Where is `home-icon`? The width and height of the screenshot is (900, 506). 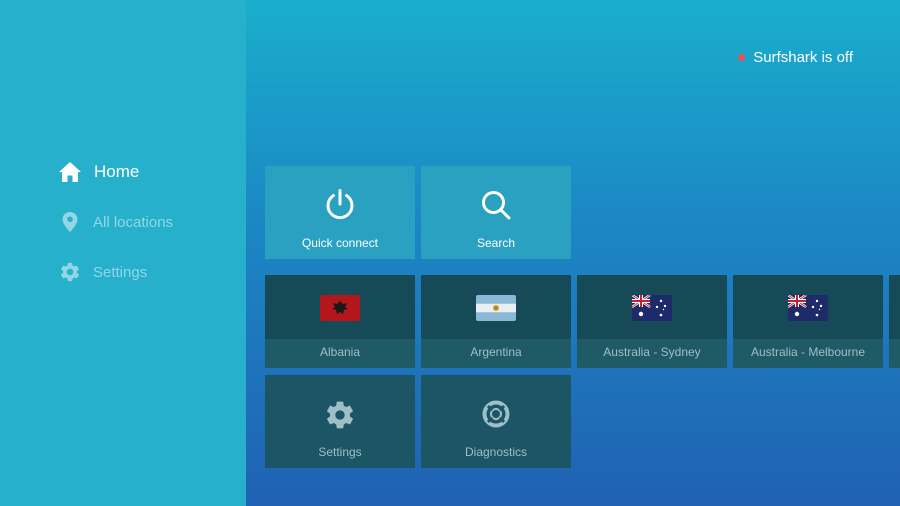
home-icon is located at coordinates (70, 172).